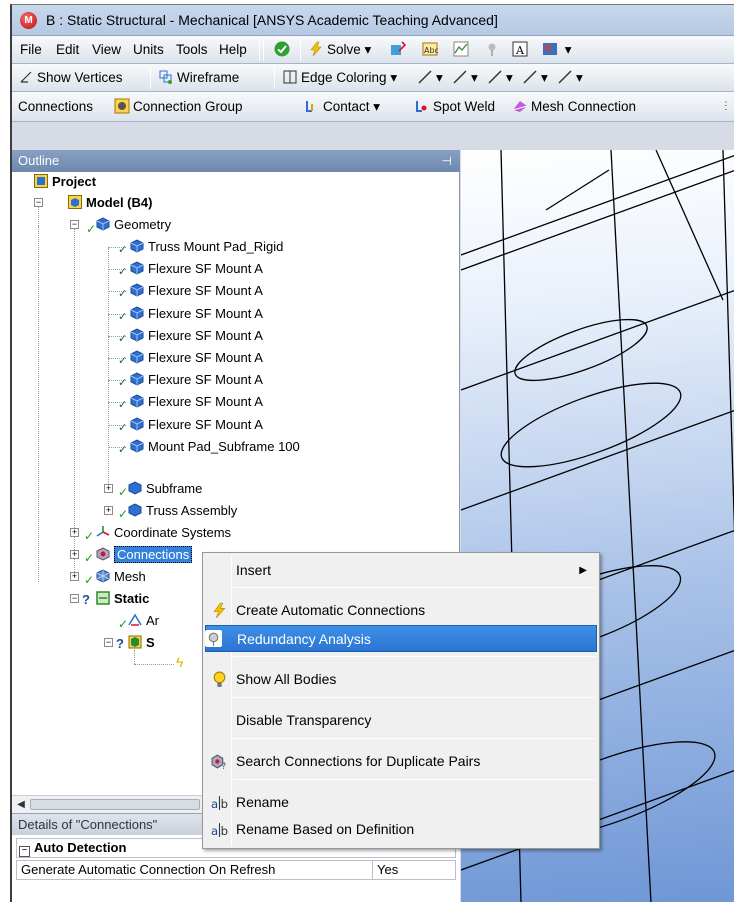 This screenshot has width=734, height=902. What do you see at coordinates (165, 489) in the screenshot?
I see `tree-item-subframe: Subframe` at bounding box center [165, 489].